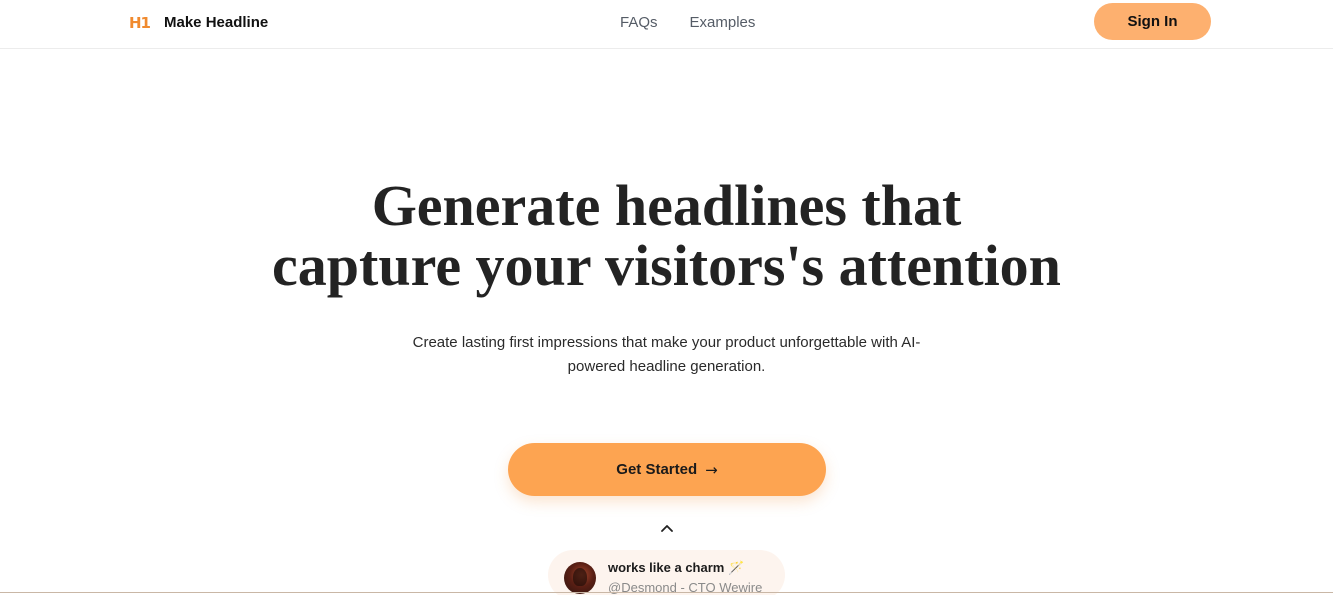 This screenshot has height=595, width=1333. What do you see at coordinates (639, 23) in the screenshot?
I see `nav-link-faqs: FAQs` at bounding box center [639, 23].